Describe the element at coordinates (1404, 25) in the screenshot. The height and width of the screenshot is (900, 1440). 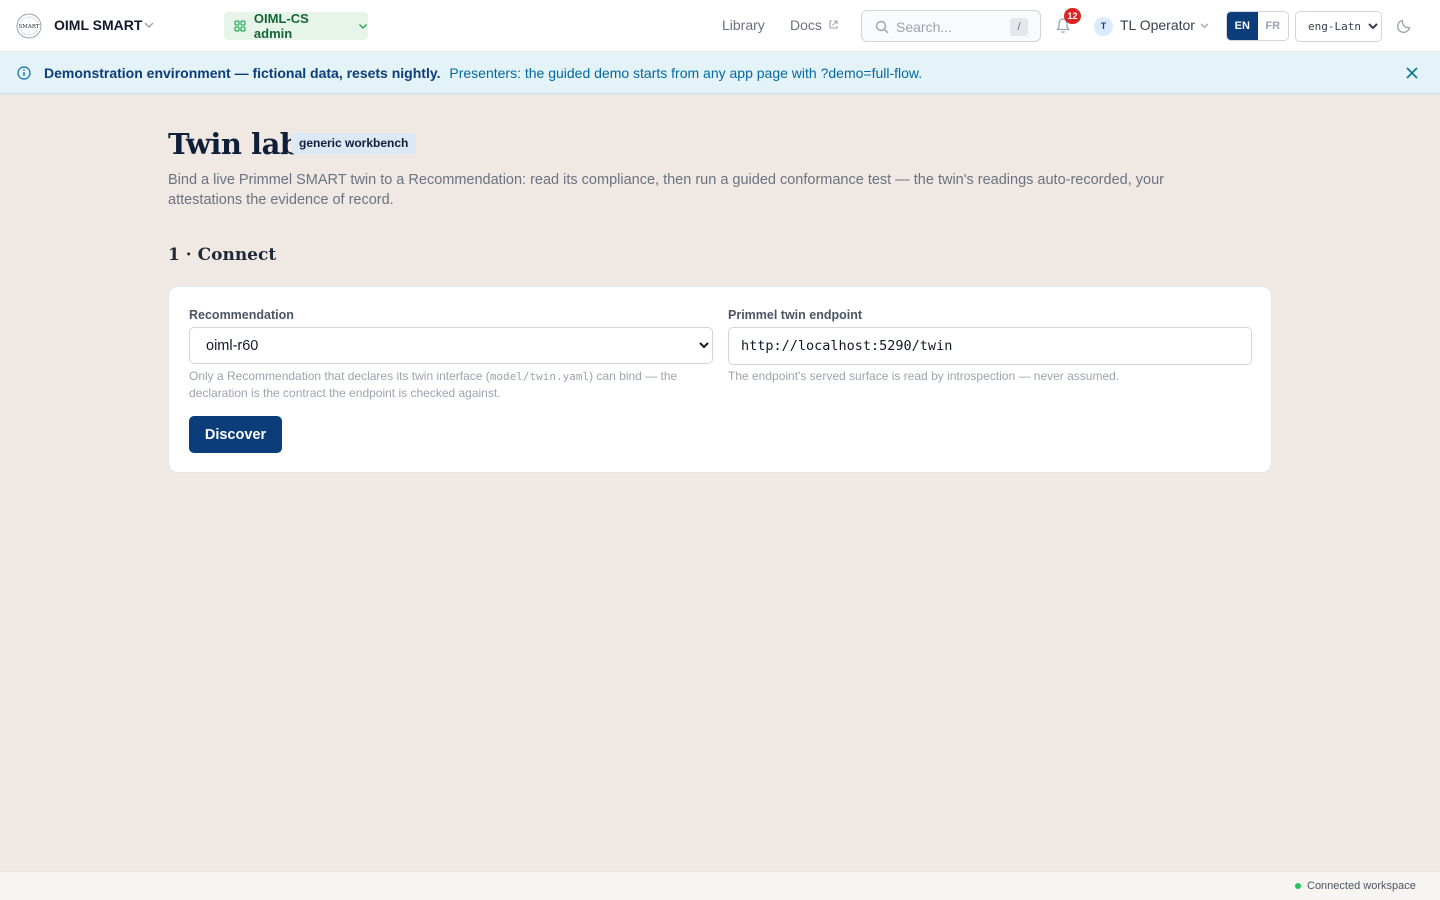
I see `moon-icon` at that location.